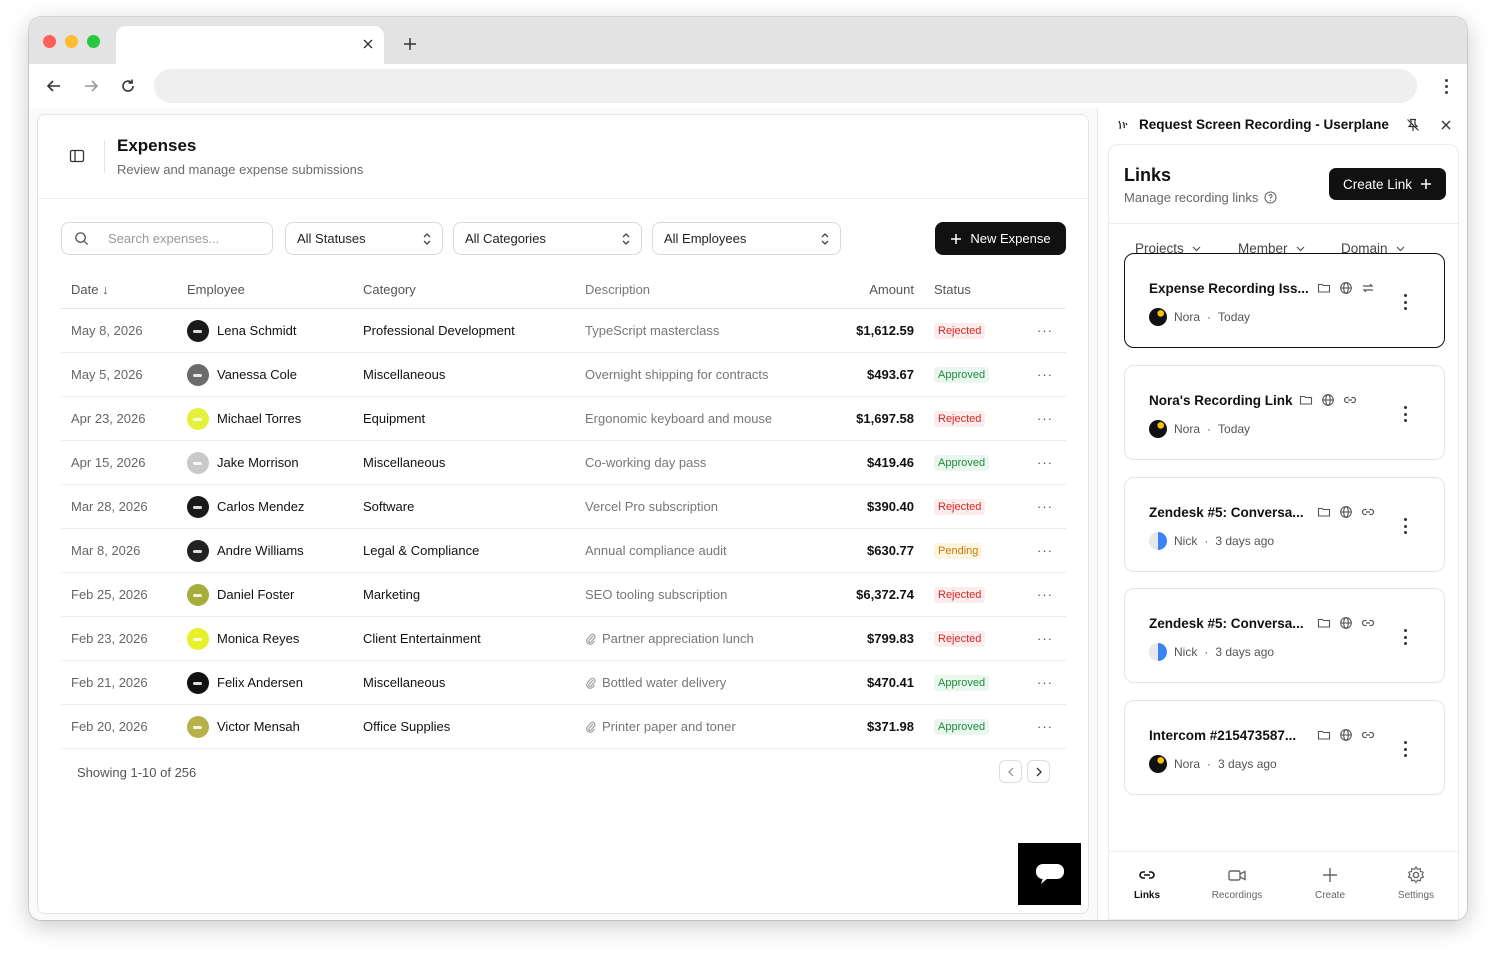 The image size is (1496, 968). What do you see at coordinates (1387, 184) in the screenshot?
I see `create-link-button: Create Link` at bounding box center [1387, 184].